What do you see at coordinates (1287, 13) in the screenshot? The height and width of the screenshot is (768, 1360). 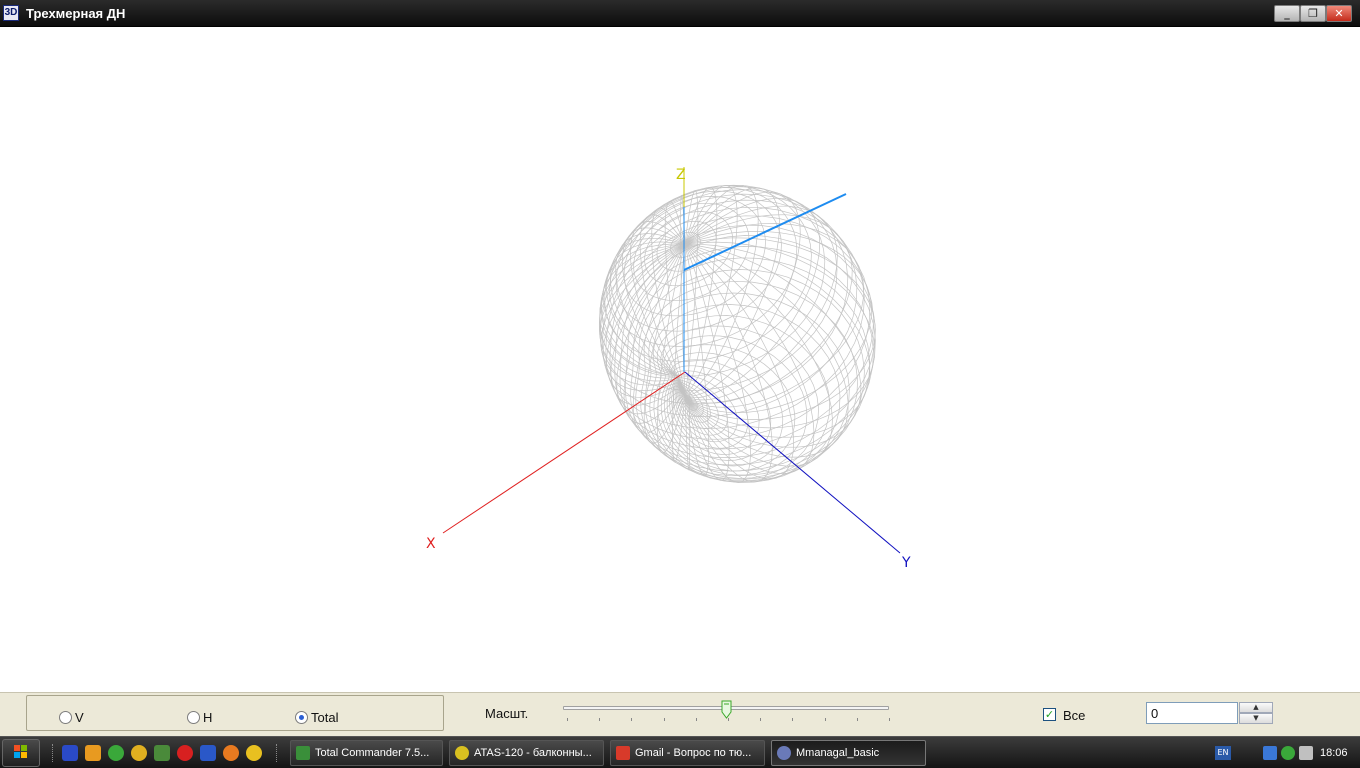 I see `minimize-button: _` at bounding box center [1287, 13].